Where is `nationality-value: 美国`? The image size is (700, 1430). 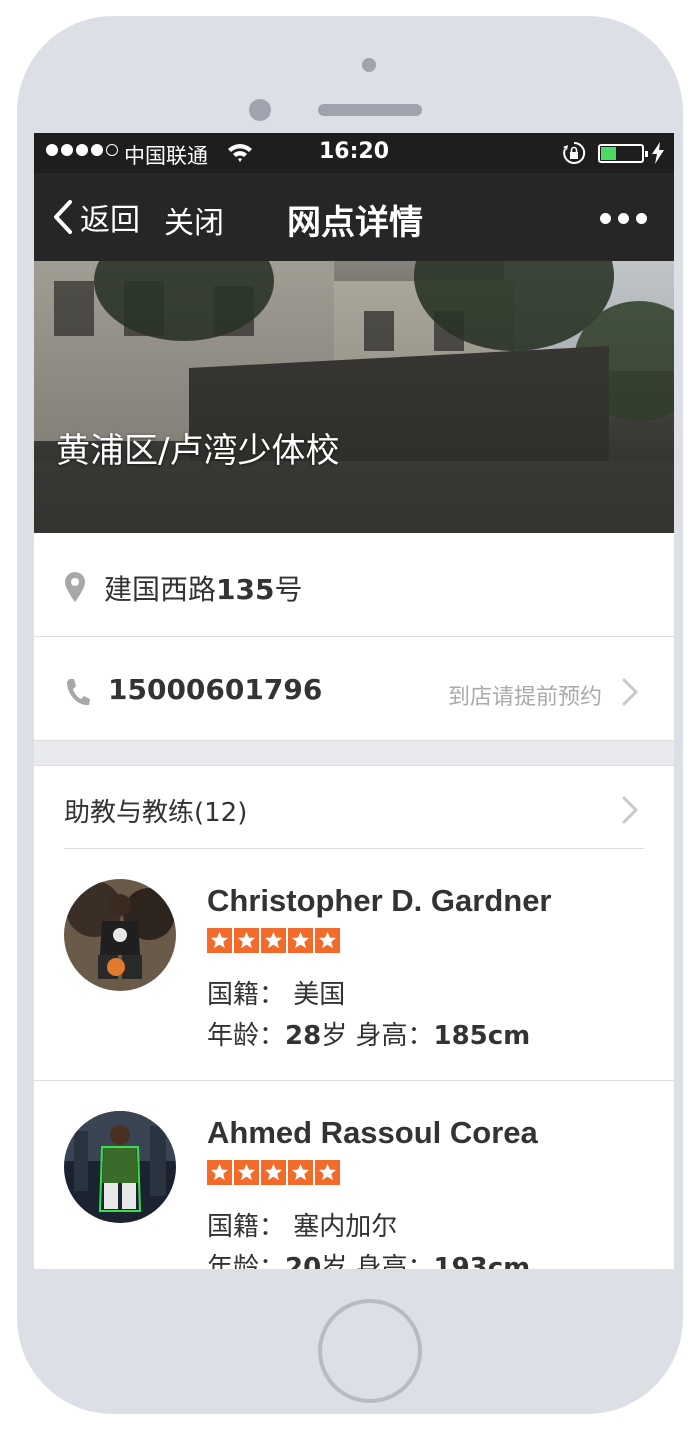
nationality-value: 美国 is located at coordinates (319, 995).